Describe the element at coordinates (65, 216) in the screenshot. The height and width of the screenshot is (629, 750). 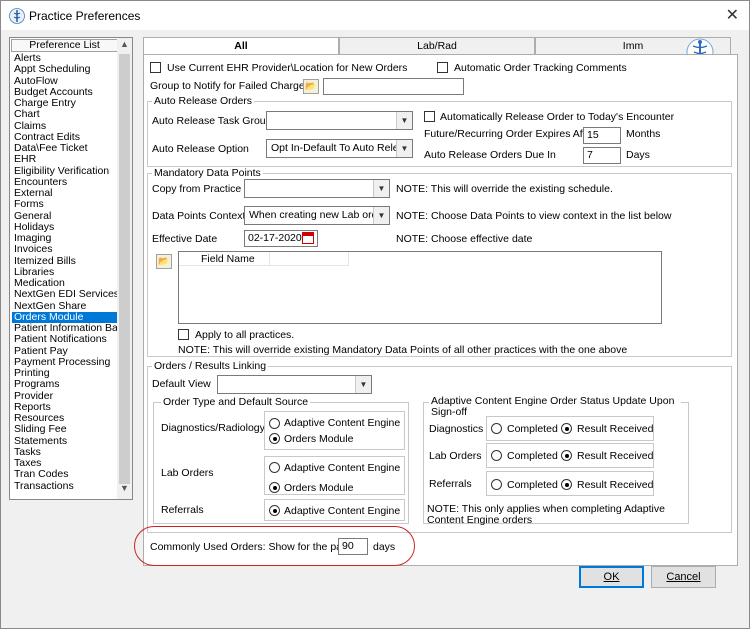
I see `preference-list-item: General` at that location.